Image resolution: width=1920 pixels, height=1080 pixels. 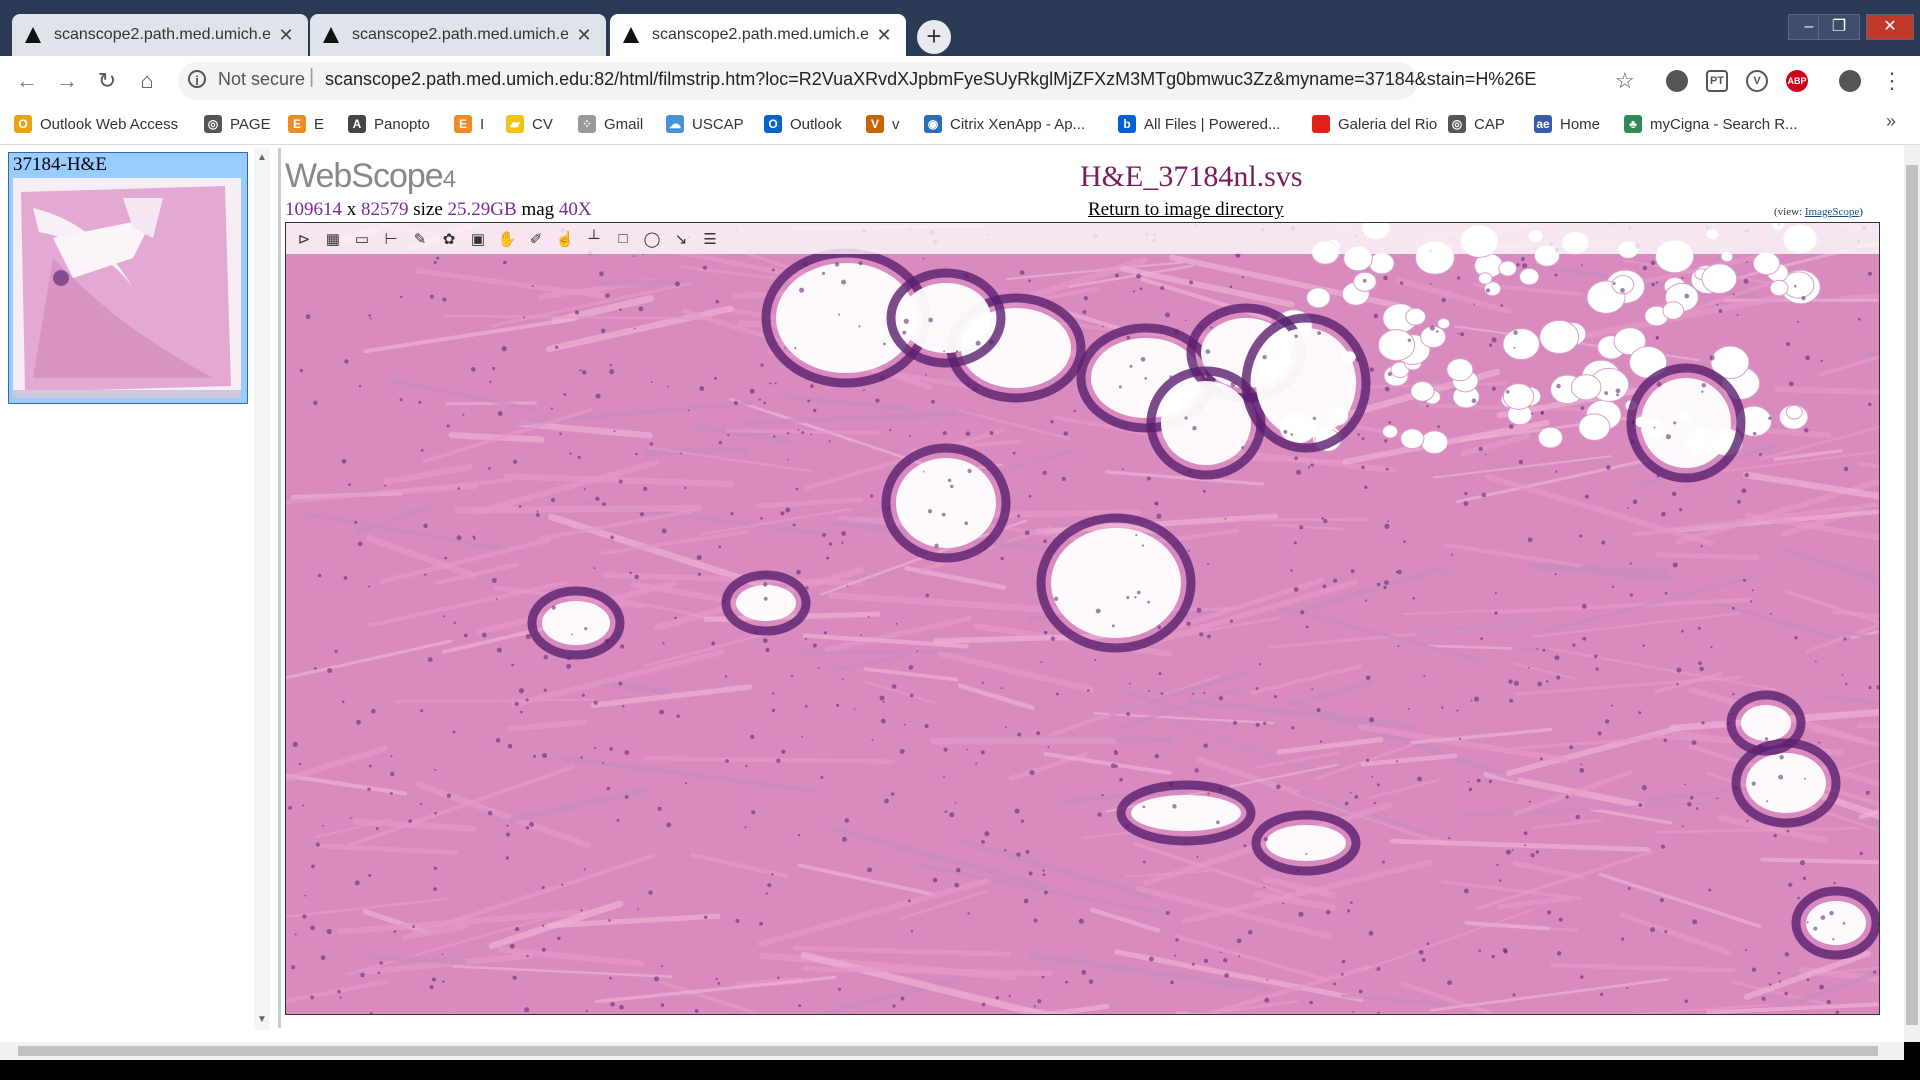 What do you see at coordinates (319, 124) in the screenshot?
I see `bookmark-label: E` at bounding box center [319, 124].